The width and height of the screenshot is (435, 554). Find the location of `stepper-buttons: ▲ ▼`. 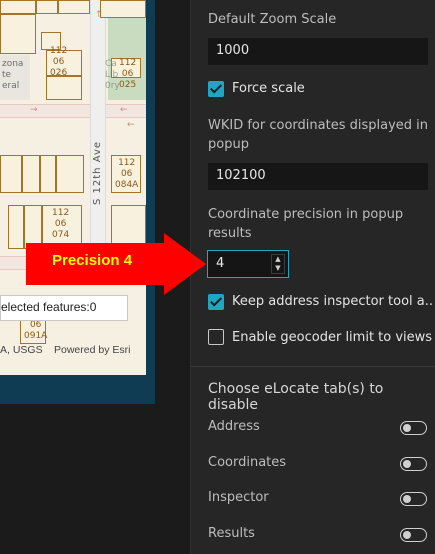

stepper-buttons: ▲ ▼ is located at coordinates (278, 264).